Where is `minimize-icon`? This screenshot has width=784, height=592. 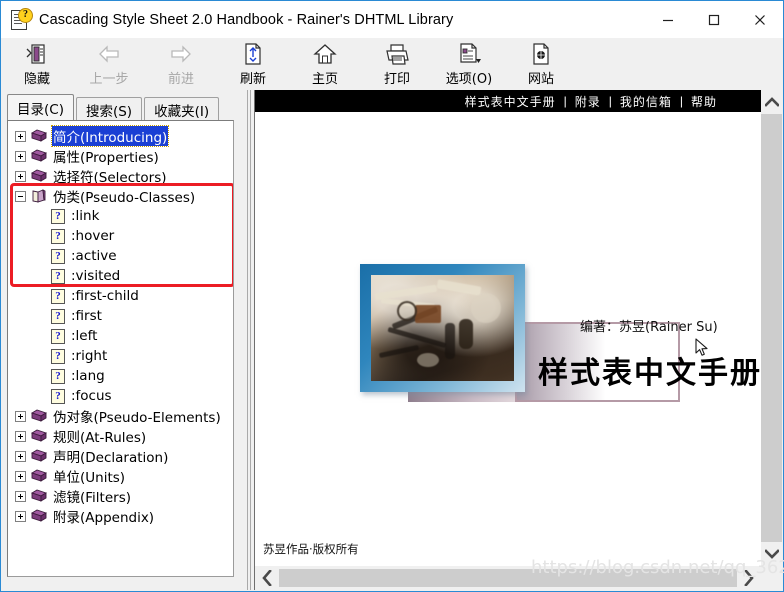
minimize-icon is located at coordinates (668, 19).